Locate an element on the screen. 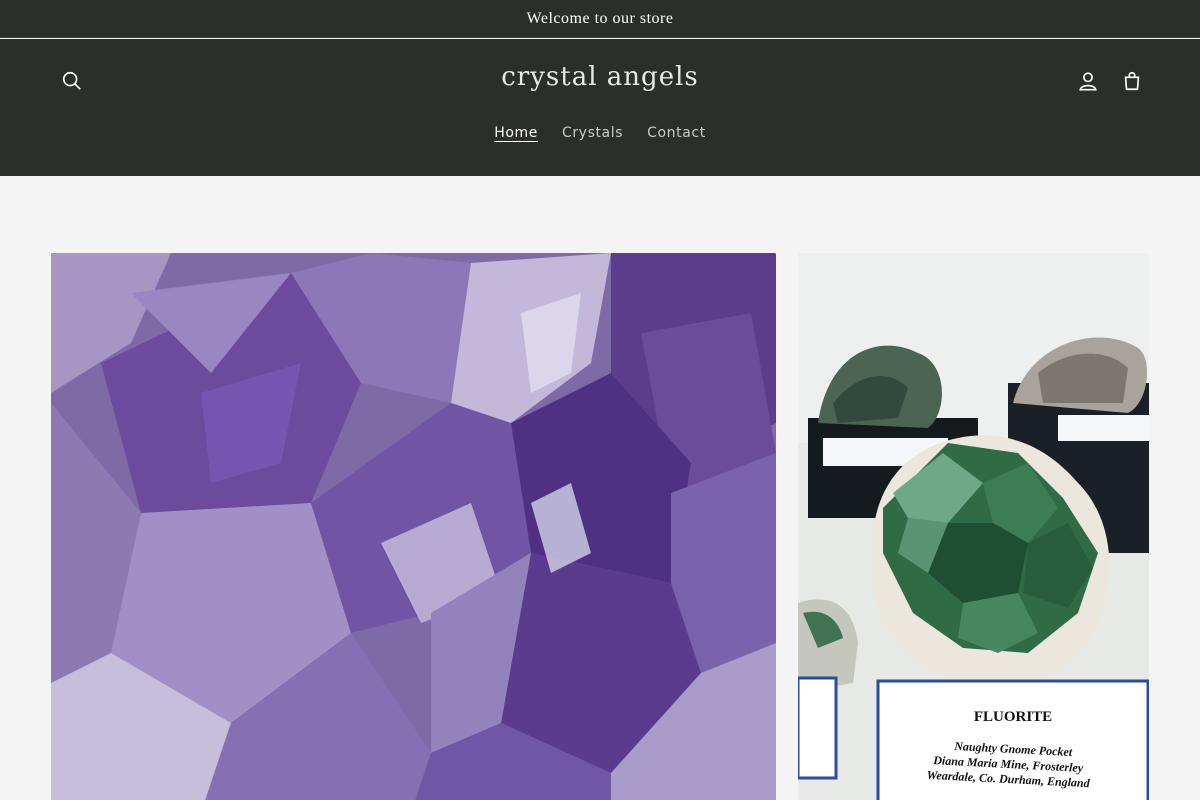 The image size is (1200, 800). nav-home: Home is located at coordinates (516, 133).